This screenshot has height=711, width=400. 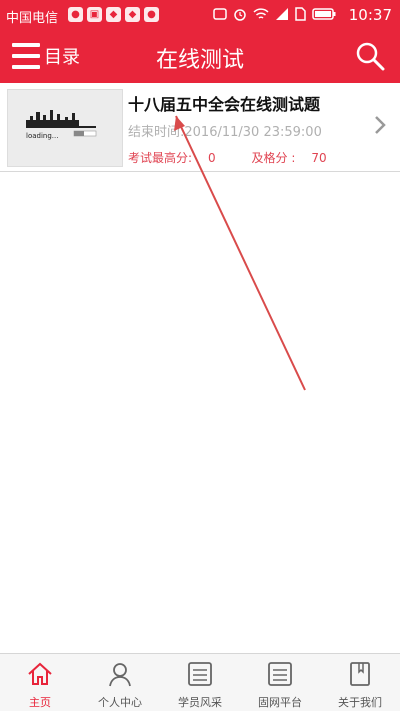 What do you see at coordinates (380, 125) in the screenshot?
I see `chevron-right-icon` at bounding box center [380, 125].